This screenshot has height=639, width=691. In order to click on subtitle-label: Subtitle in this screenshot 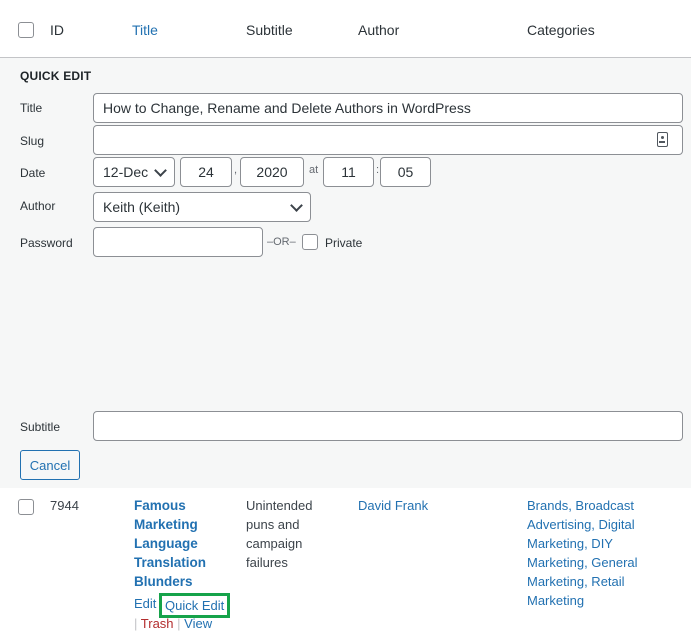, I will do `click(40, 427)`.